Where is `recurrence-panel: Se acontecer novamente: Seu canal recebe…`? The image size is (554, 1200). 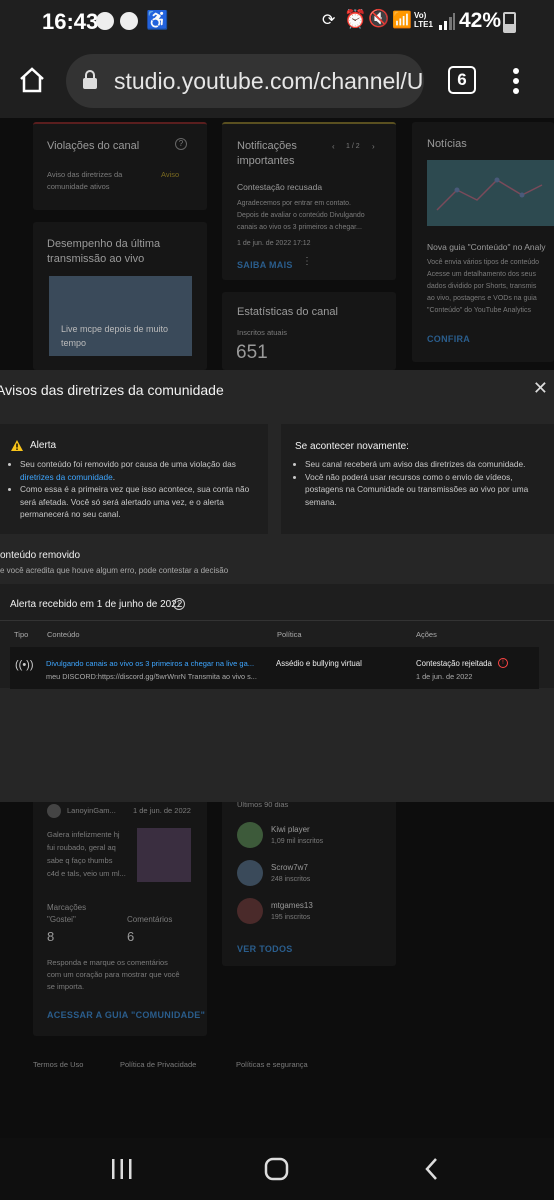
recurrence-panel: Se acontecer novamente: Seu canal recebe… is located at coordinates (417, 479).